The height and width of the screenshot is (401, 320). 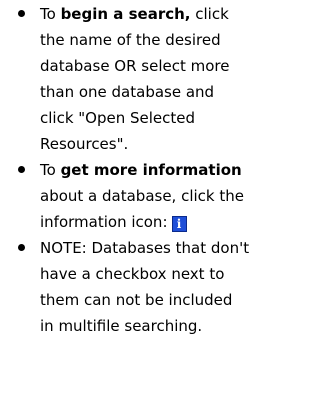 What do you see at coordinates (179, 224) in the screenshot?
I see `info-icon: i` at bounding box center [179, 224].